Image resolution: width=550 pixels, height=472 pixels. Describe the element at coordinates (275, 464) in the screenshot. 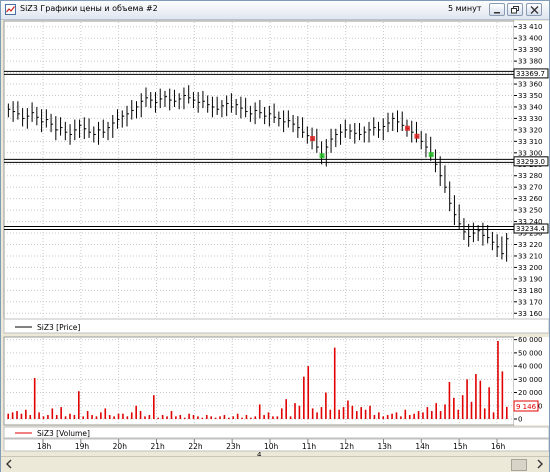

I see `horizontal-scrollbar` at that location.